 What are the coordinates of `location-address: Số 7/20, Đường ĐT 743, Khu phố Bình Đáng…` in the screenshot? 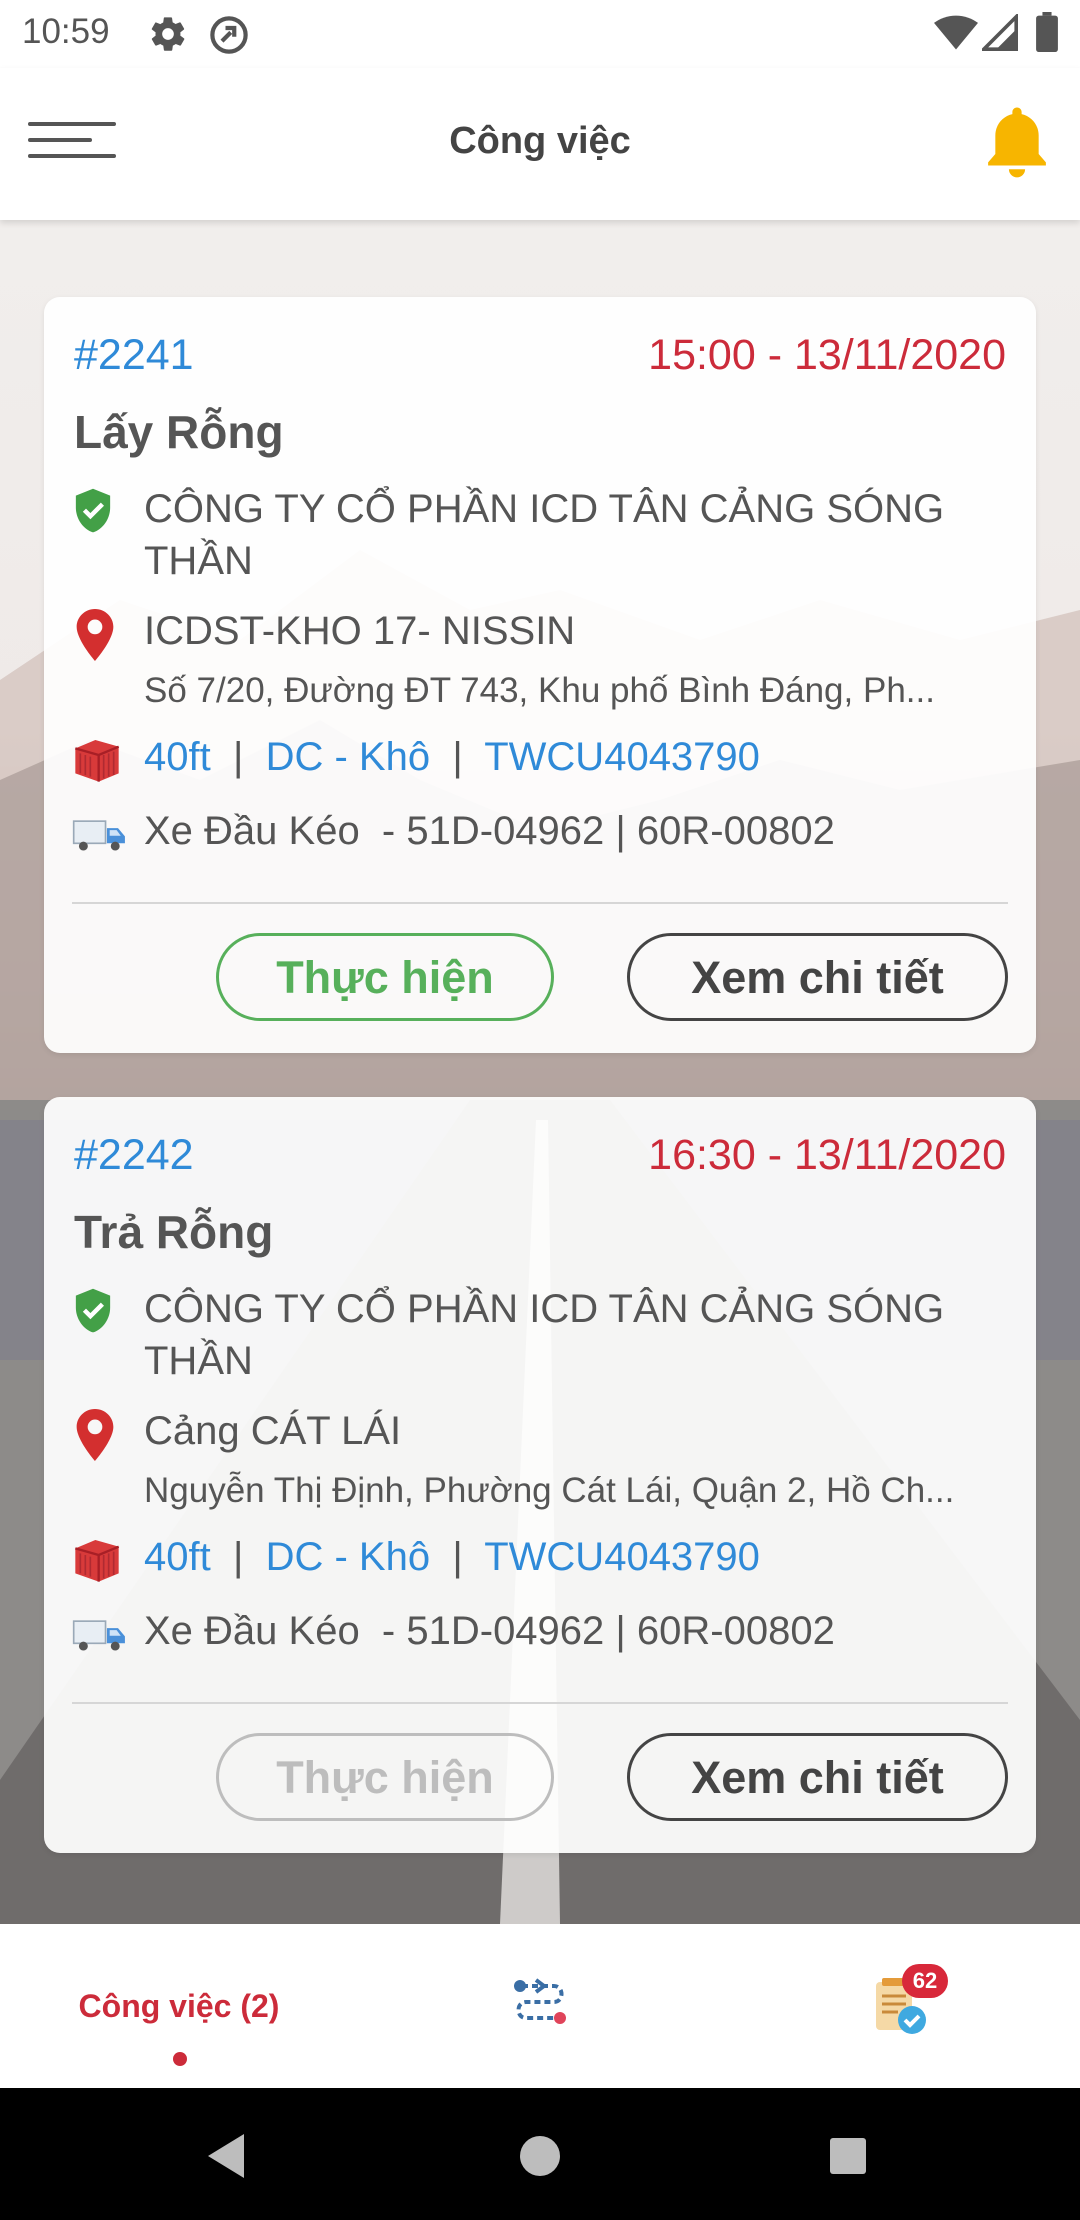 It's located at (539, 690).